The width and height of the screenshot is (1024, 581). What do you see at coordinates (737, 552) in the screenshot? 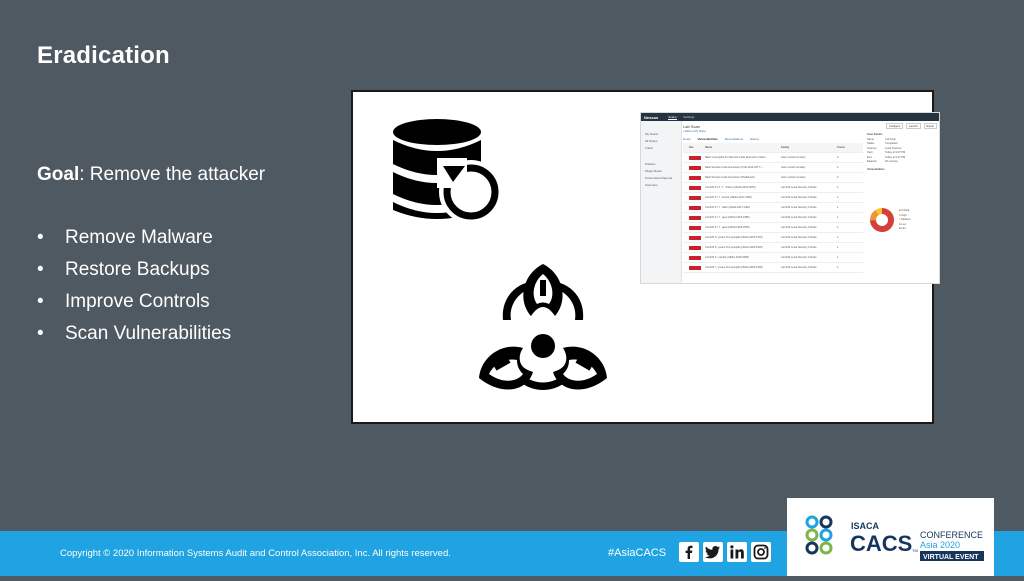
I see `linkedin-icon` at bounding box center [737, 552].